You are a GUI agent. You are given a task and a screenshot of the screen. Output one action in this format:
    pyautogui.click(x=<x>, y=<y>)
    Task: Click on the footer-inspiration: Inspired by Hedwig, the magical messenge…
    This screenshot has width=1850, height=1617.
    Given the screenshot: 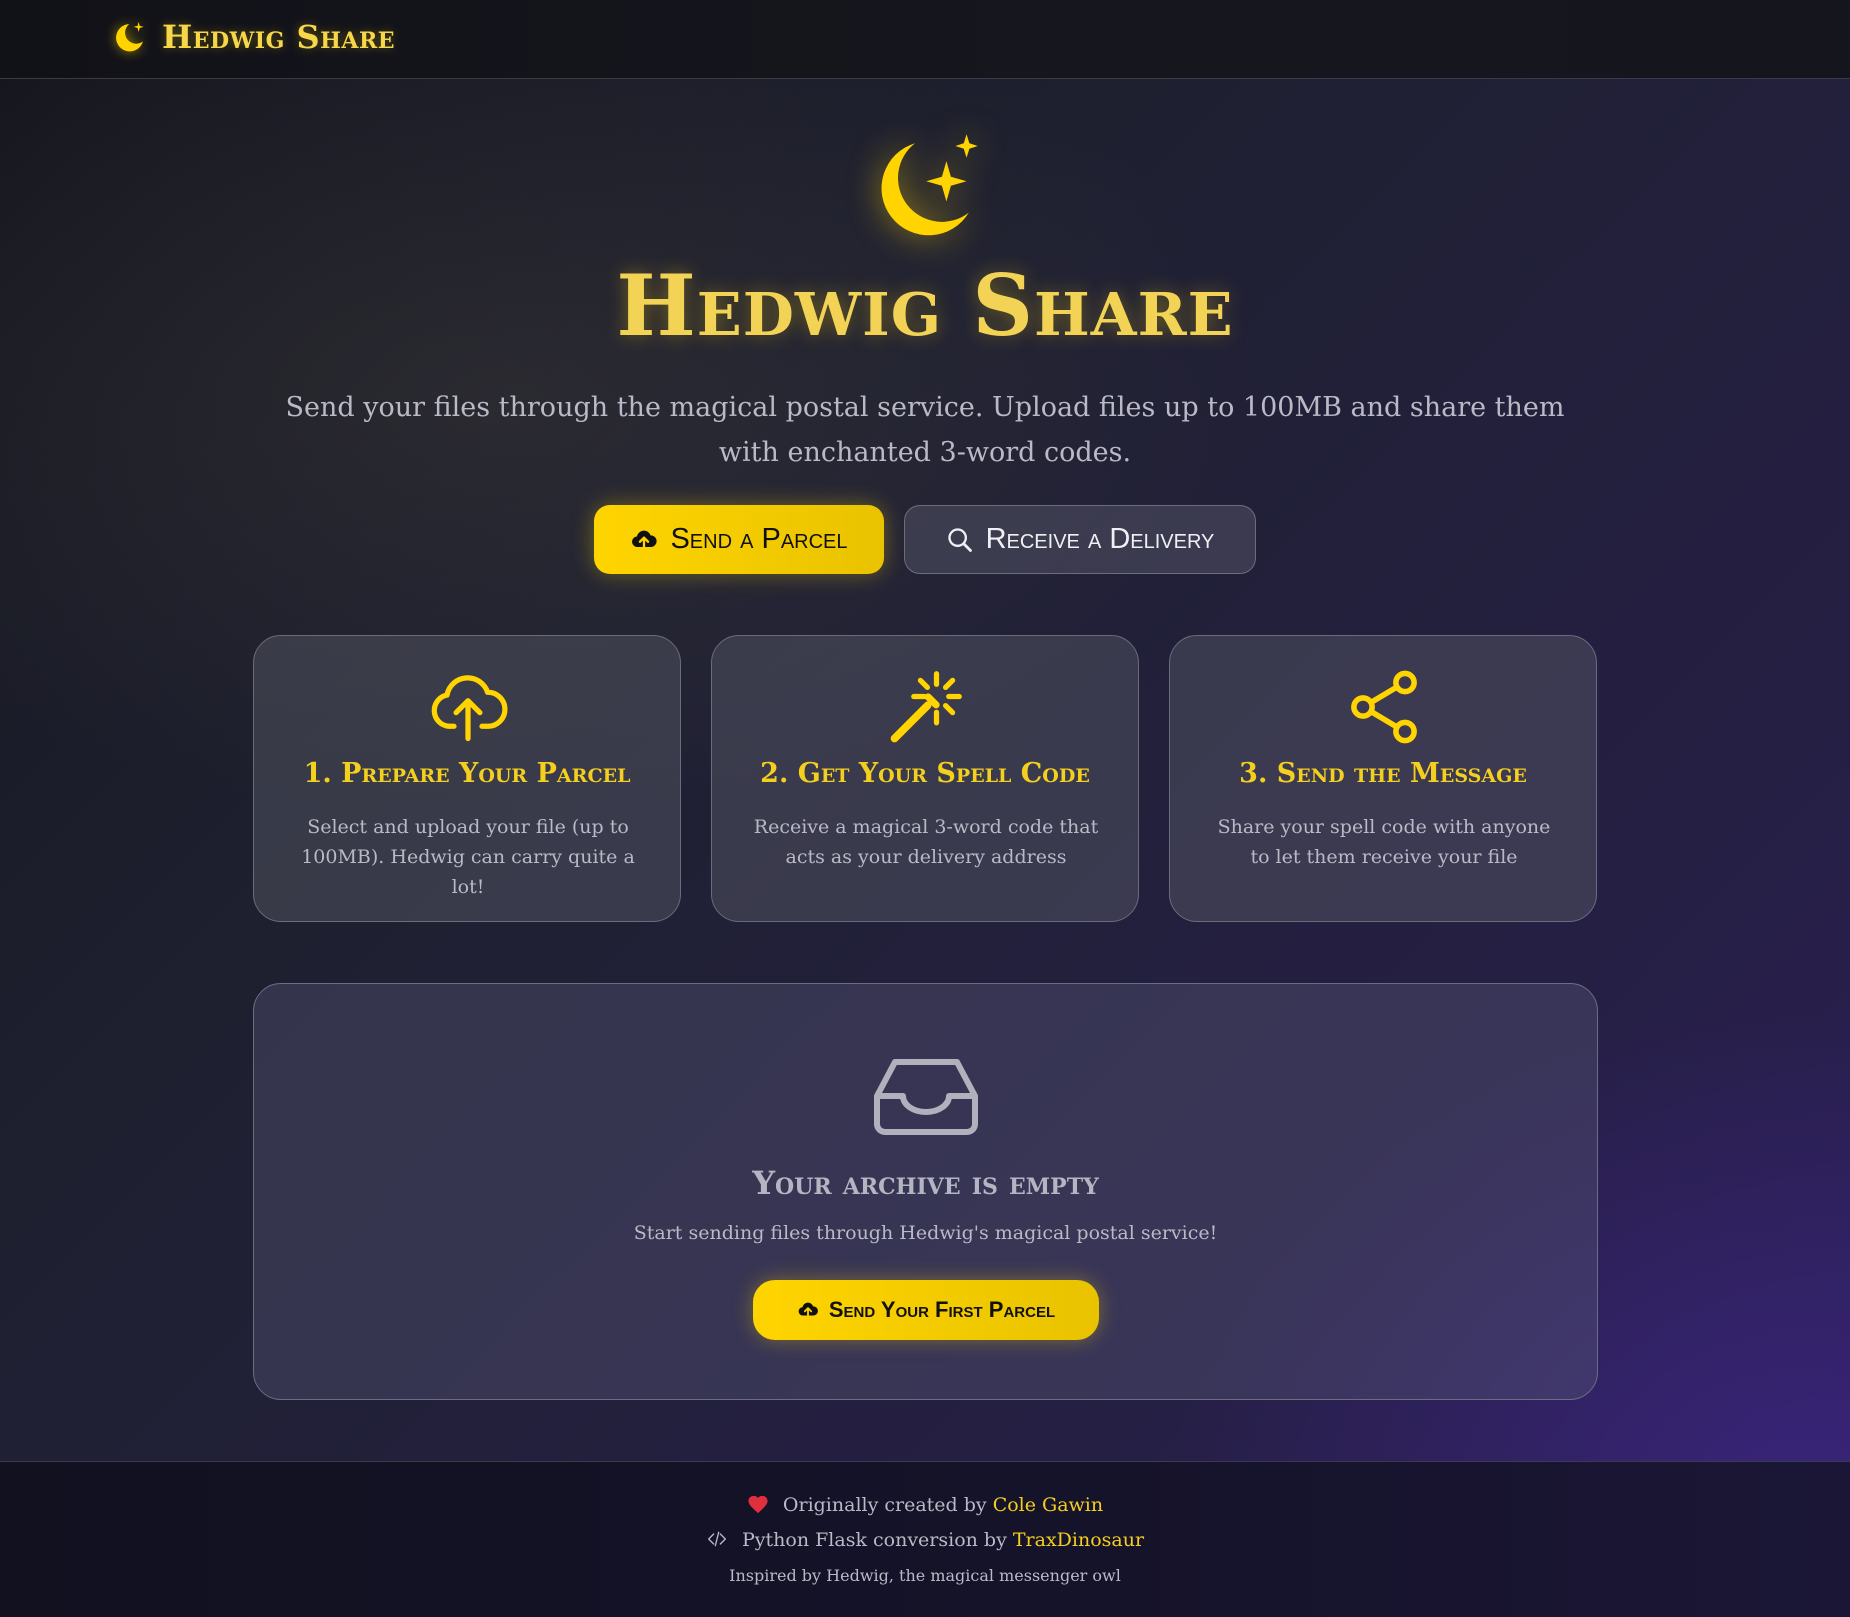 What is the action you would take?
    pyautogui.click(x=925, y=1575)
    